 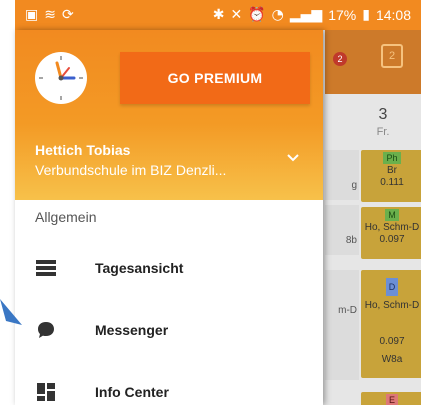 I want to click on status-bar: ▣ ≋ ⟳ ✱ ✕ ⏰ ◔ ▂▄▆ 17% ▮ 14:08, so click(x=218, y=15).